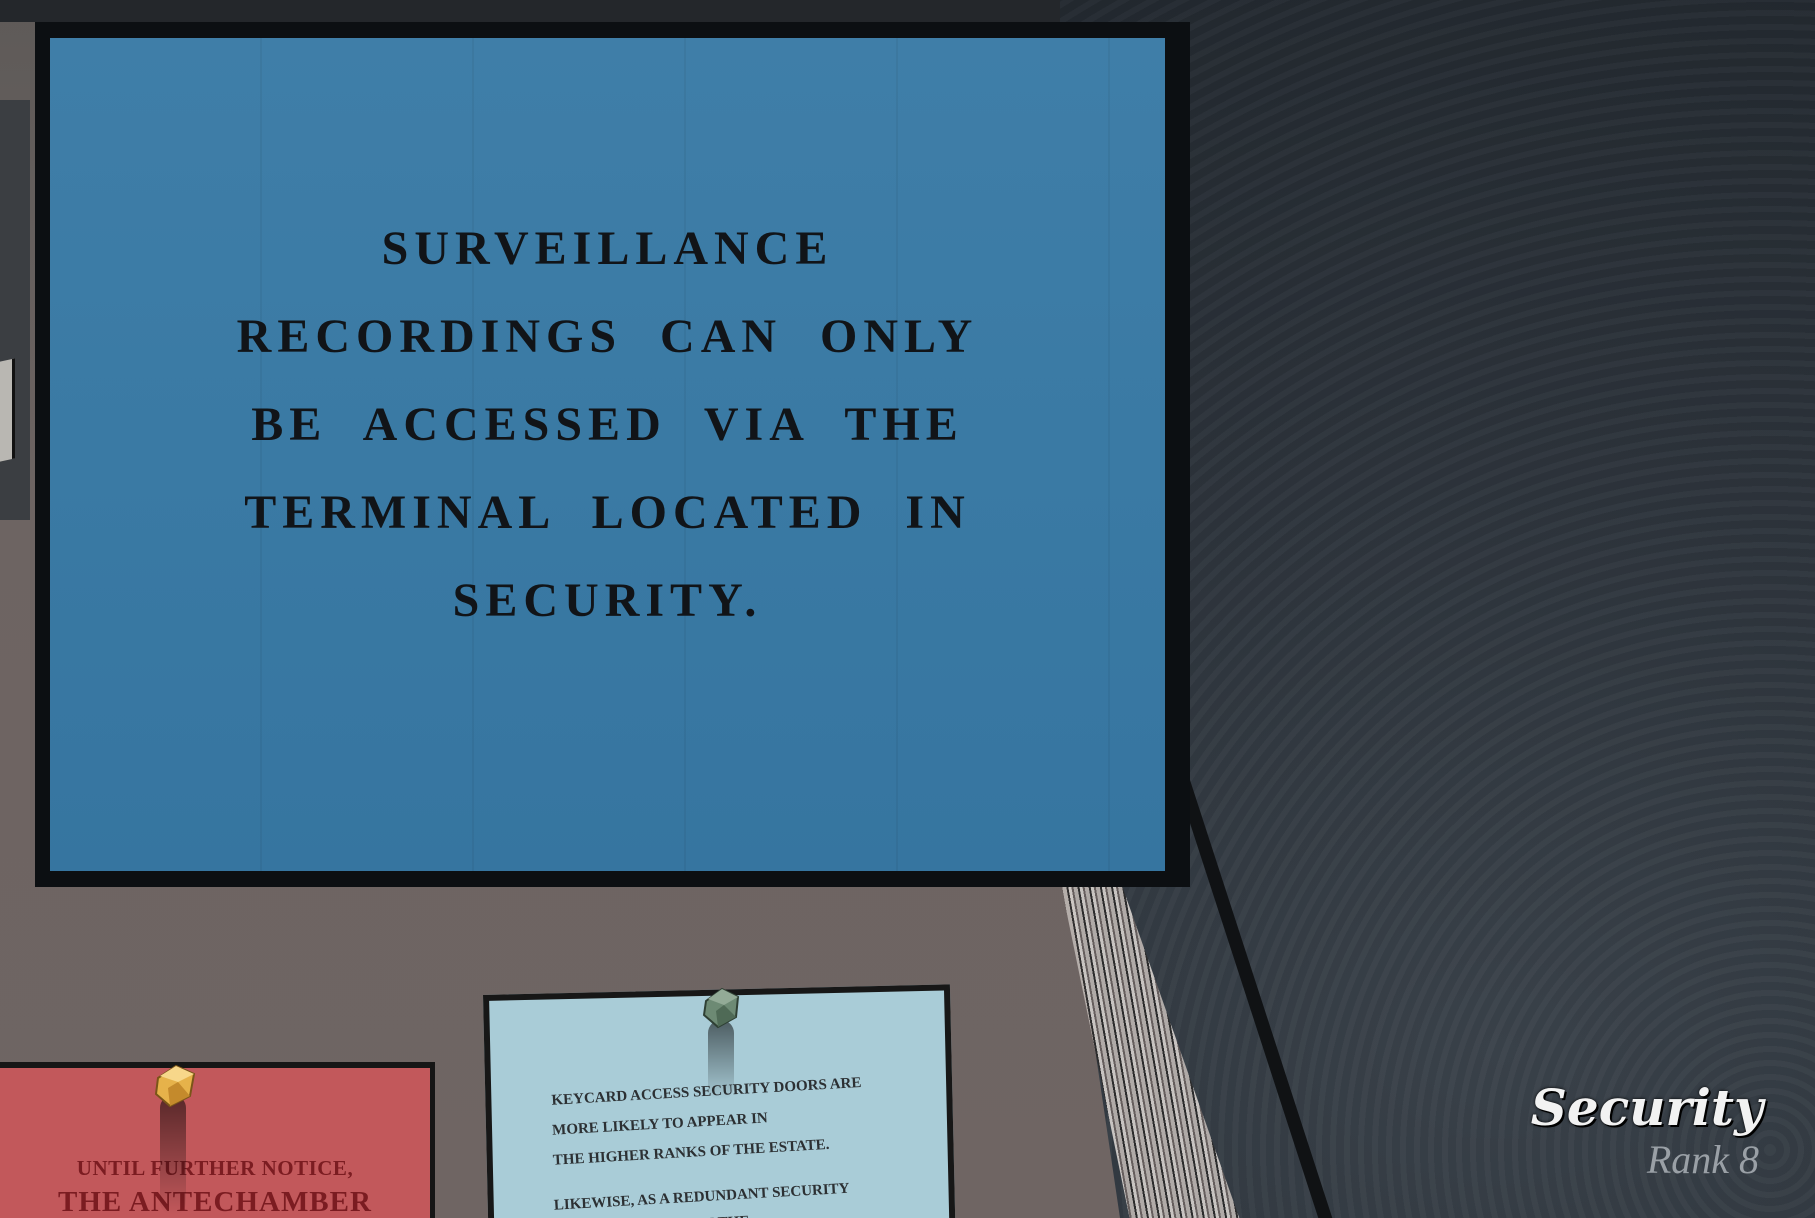  What do you see at coordinates (217, 1140) in the screenshot?
I see `red-notice-note: UNTIL FURTHER NOTICE, THE ANTECHAMBER` at bounding box center [217, 1140].